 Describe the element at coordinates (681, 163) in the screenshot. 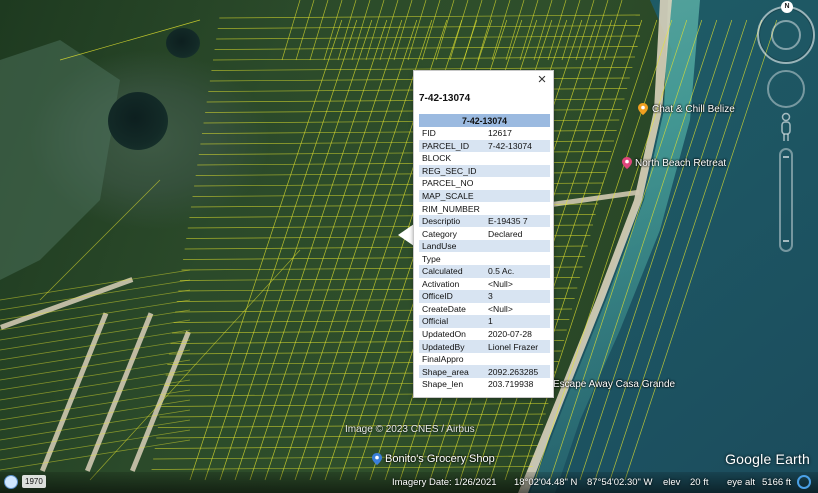

I see `place-label: North Beach Retreat` at that location.